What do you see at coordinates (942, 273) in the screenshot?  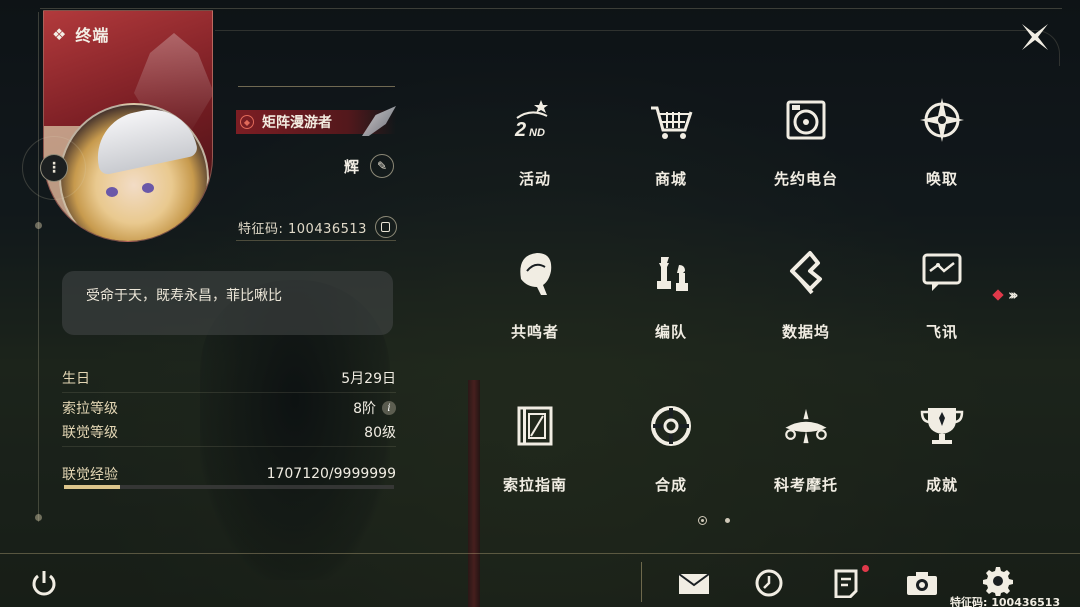 I see `chat-bubble-icon` at bounding box center [942, 273].